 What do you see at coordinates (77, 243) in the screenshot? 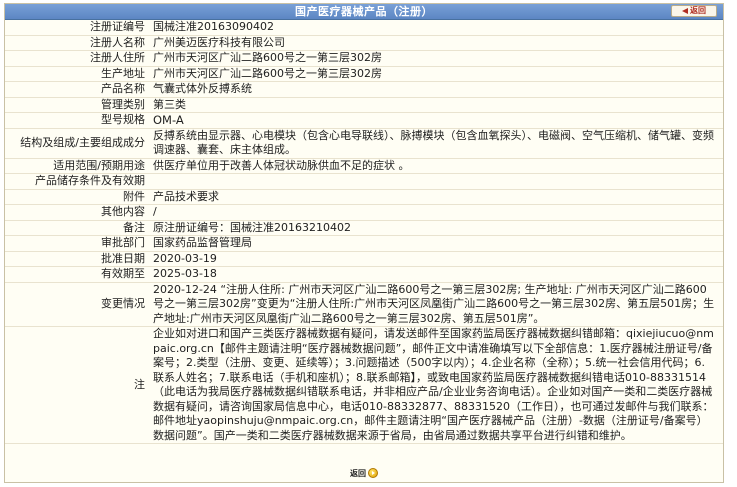
I see `field-label: 审批部门` at bounding box center [77, 243].